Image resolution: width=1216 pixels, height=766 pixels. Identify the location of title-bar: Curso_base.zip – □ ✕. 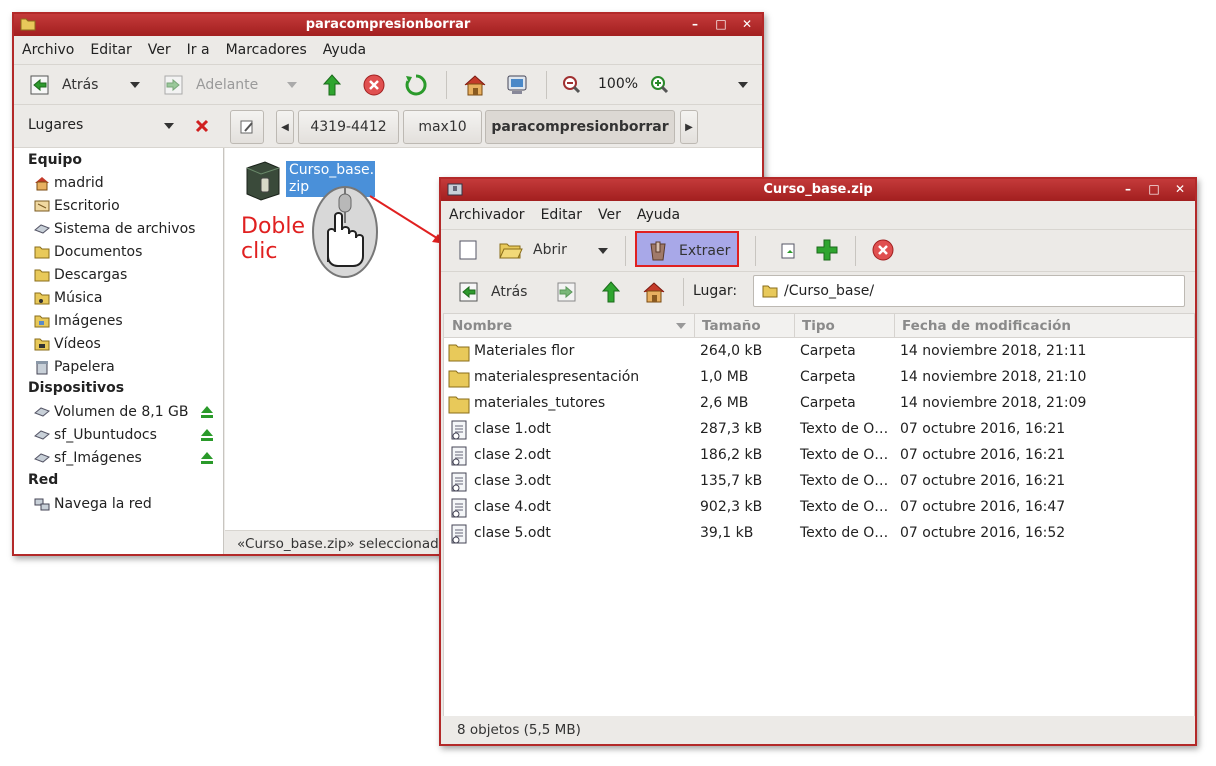
(818, 190).